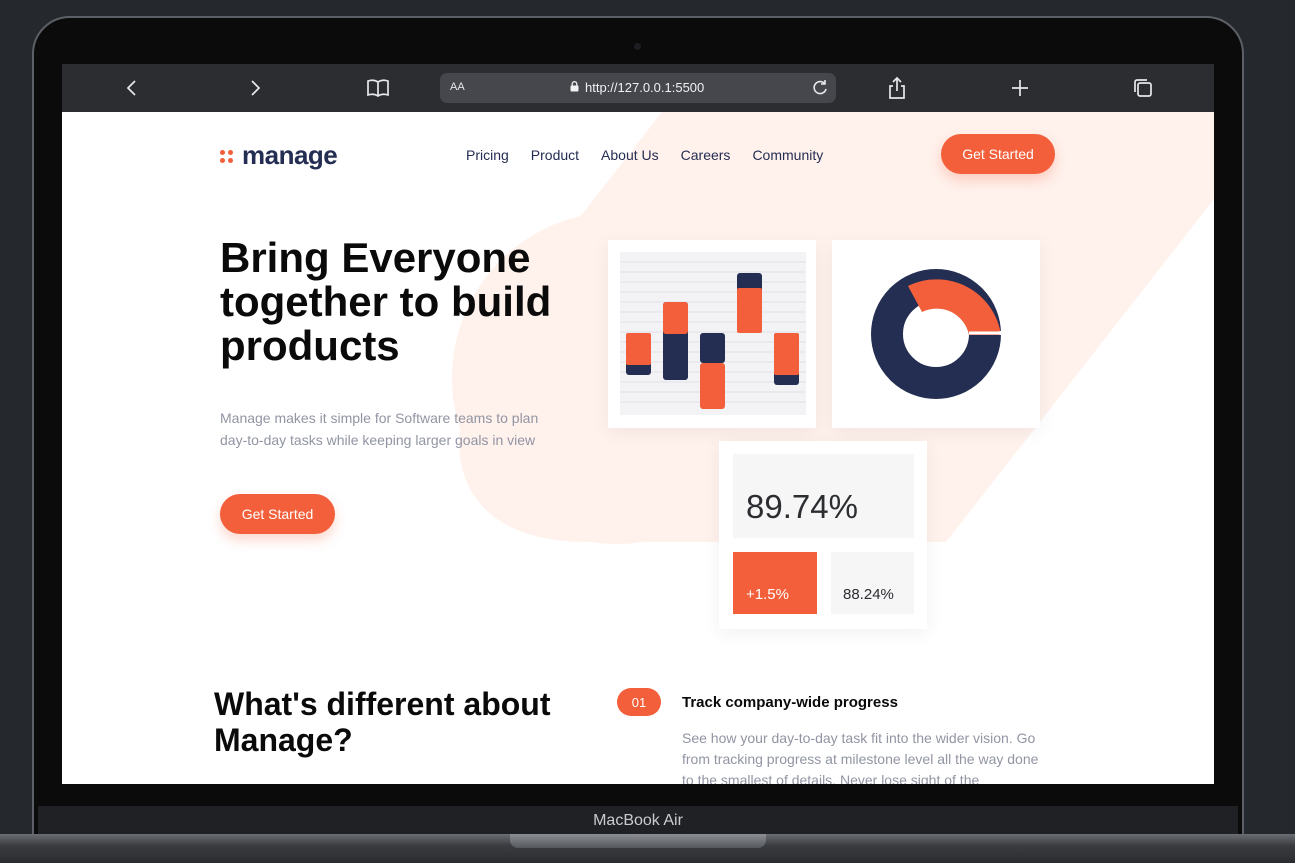  I want to click on lock-icon, so click(574, 87).